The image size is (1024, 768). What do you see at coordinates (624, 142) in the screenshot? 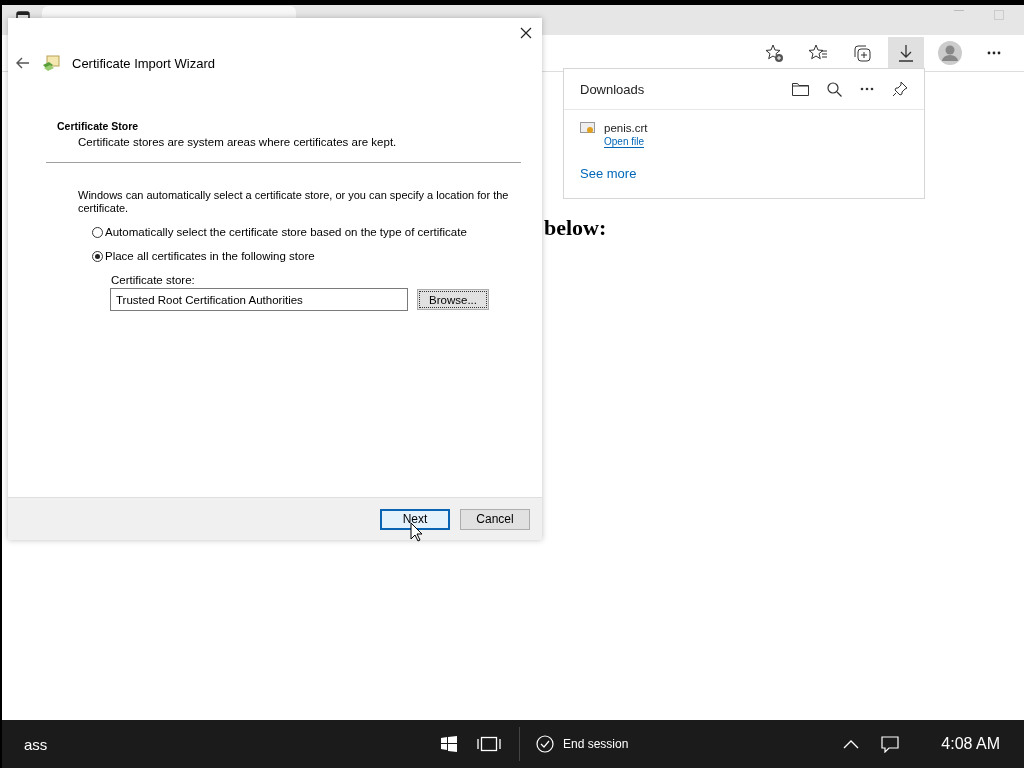
I see `open-file-link: Open file` at bounding box center [624, 142].